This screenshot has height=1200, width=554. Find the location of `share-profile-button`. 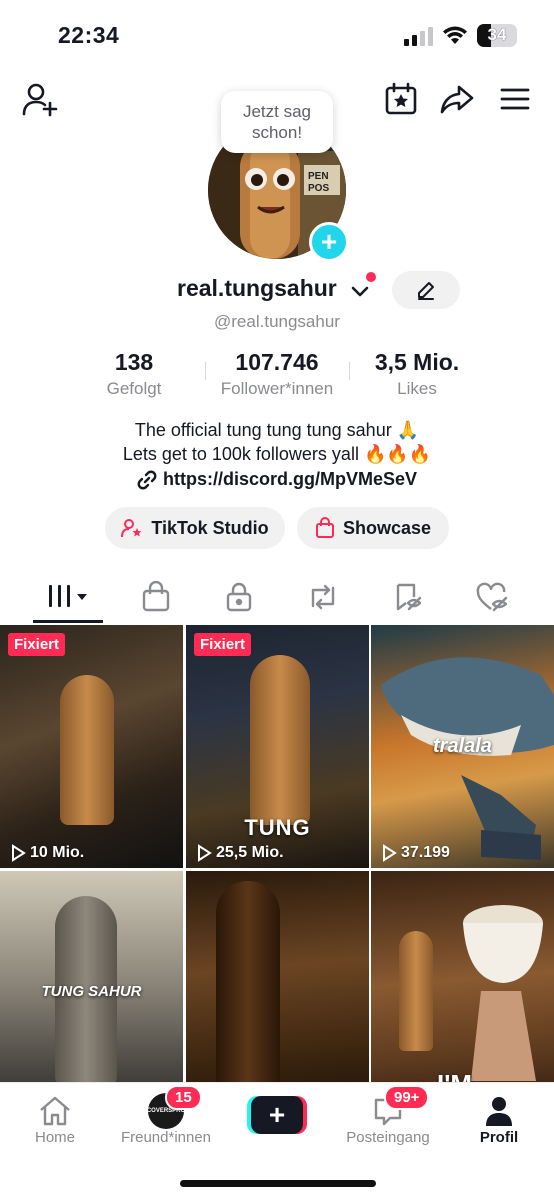

share-profile-button is located at coordinates (457, 99).